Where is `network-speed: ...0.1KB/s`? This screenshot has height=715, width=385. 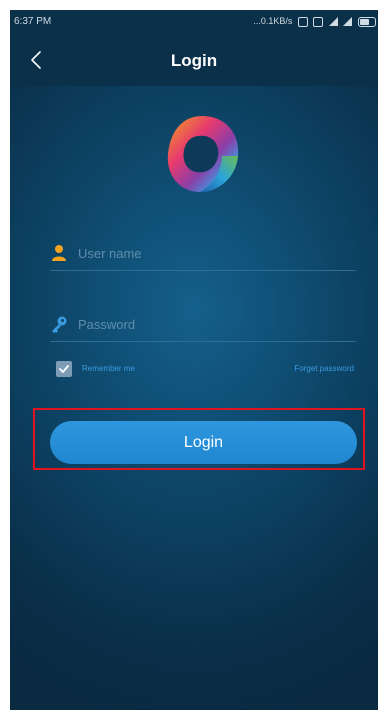 network-speed: ...0.1KB/s is located at coordinates (273, 21).